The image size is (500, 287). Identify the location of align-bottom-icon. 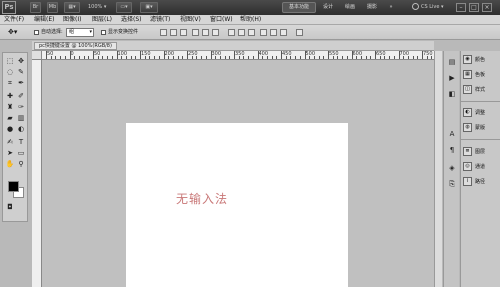
(183, 32).